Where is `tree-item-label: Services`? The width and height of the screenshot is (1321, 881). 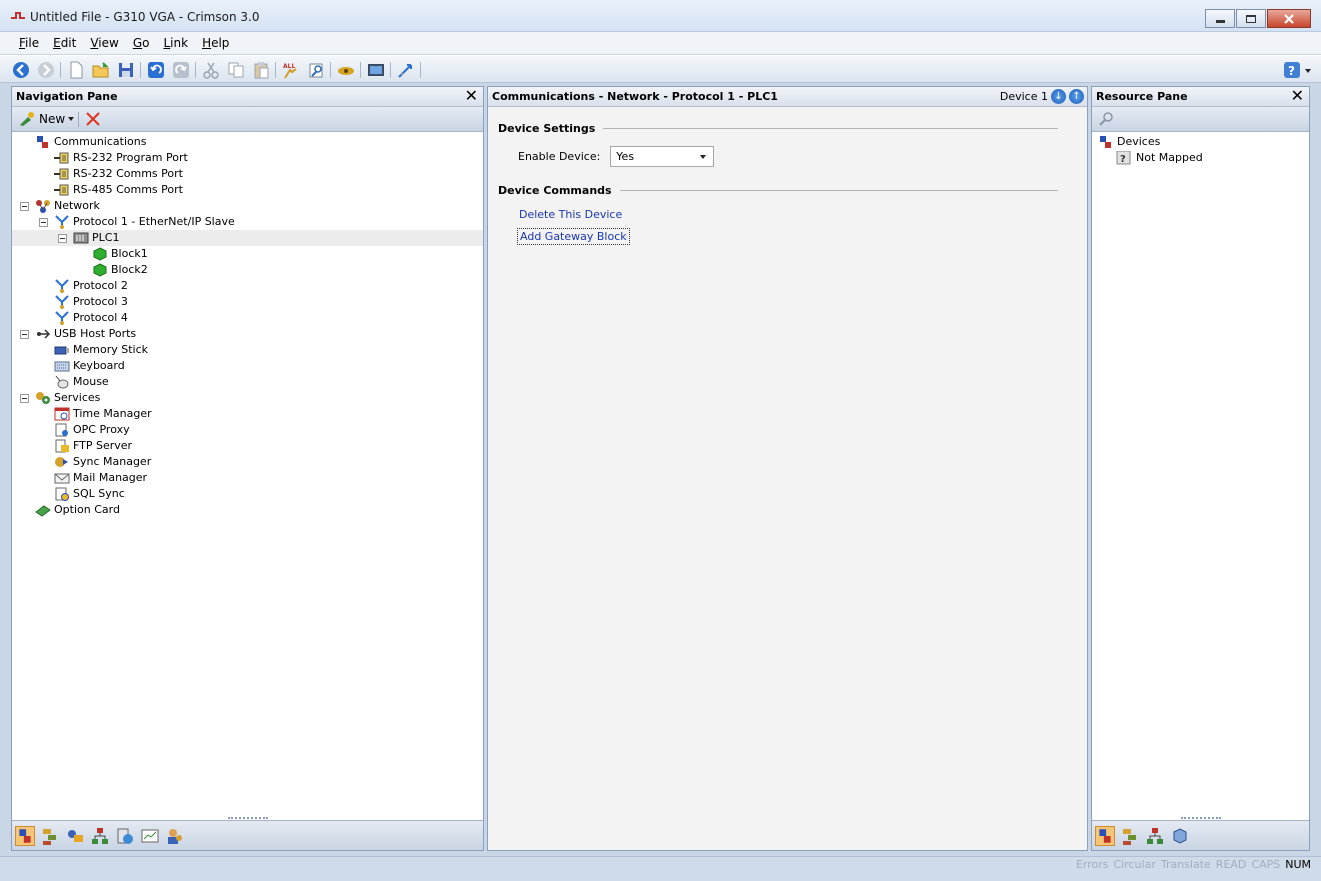
tree-item-label: Services is located at coordinates (77, 397).